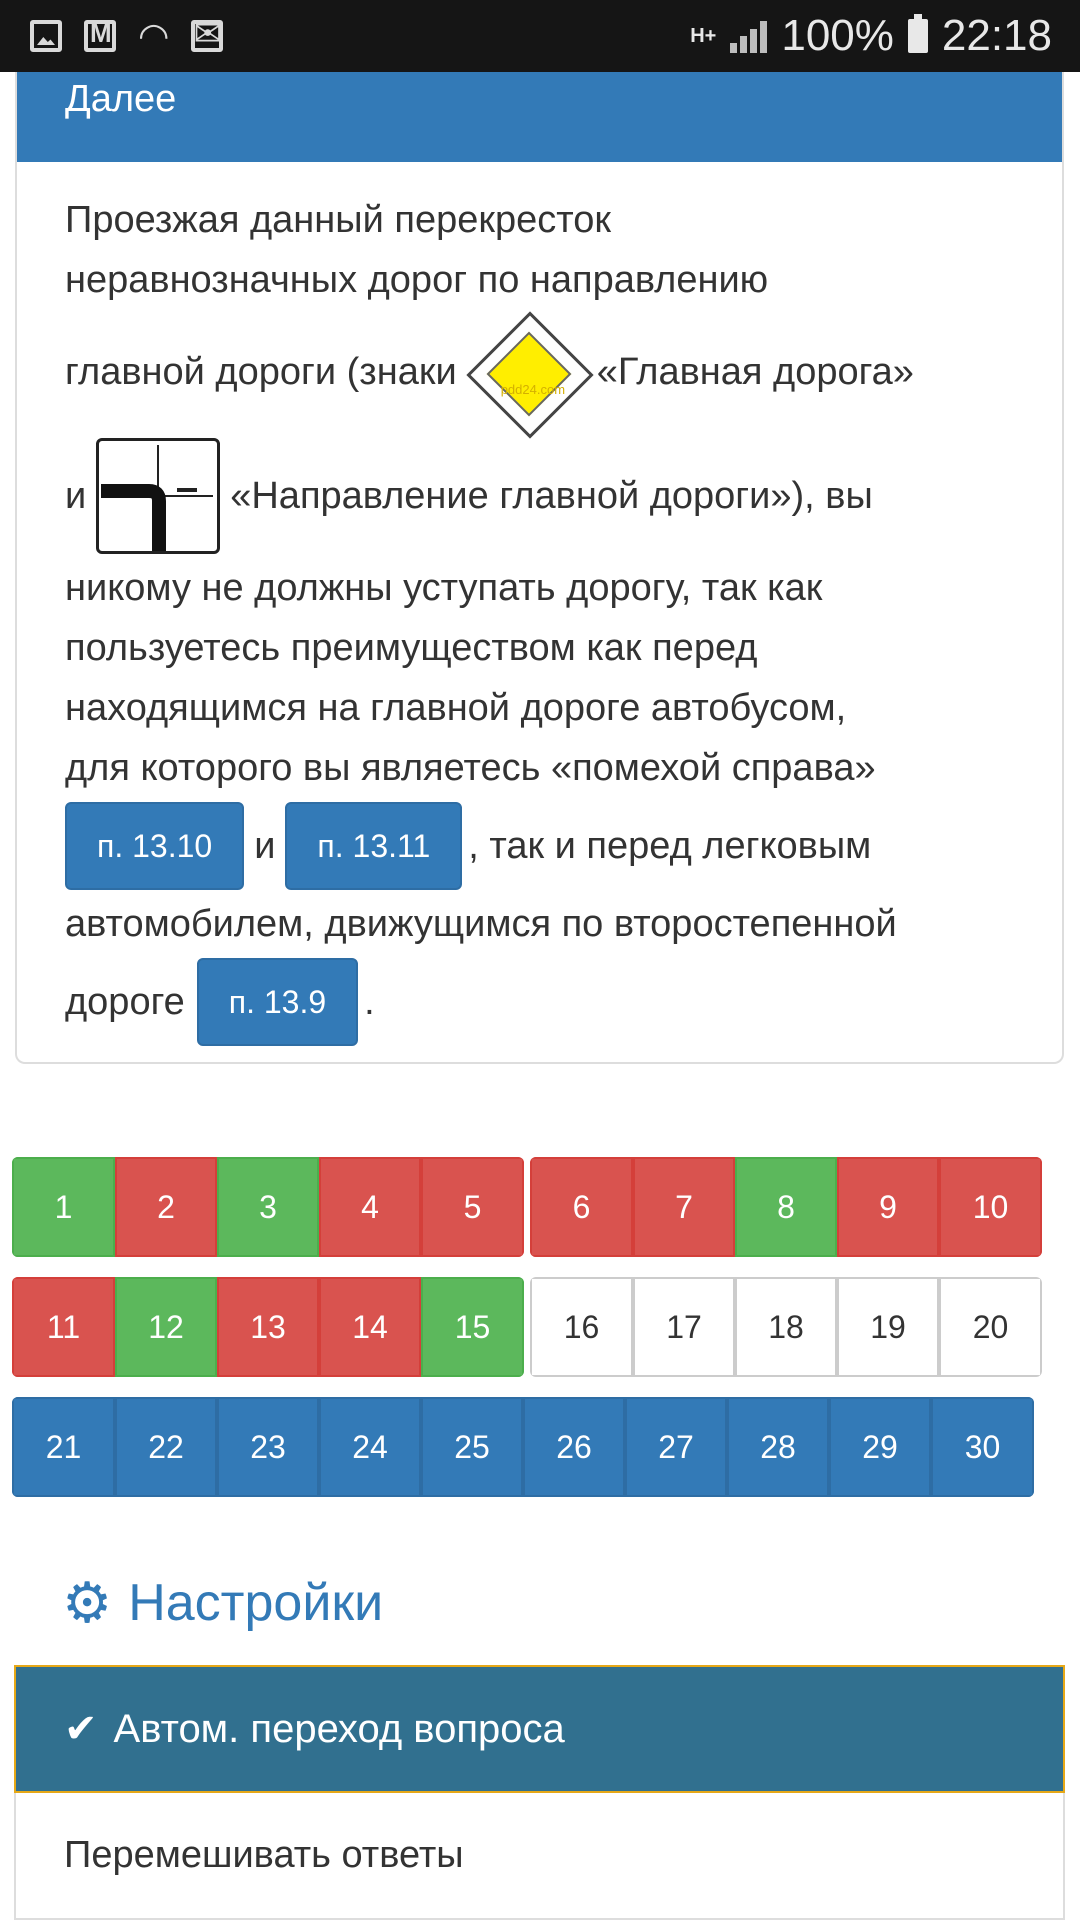 Image resolution: width=1080 pixels, height=1920 pixels. What do you see at coordinates (990, 1327) in the screenshot?
I see `question-button: 20` at bounding box center [990, 1327].